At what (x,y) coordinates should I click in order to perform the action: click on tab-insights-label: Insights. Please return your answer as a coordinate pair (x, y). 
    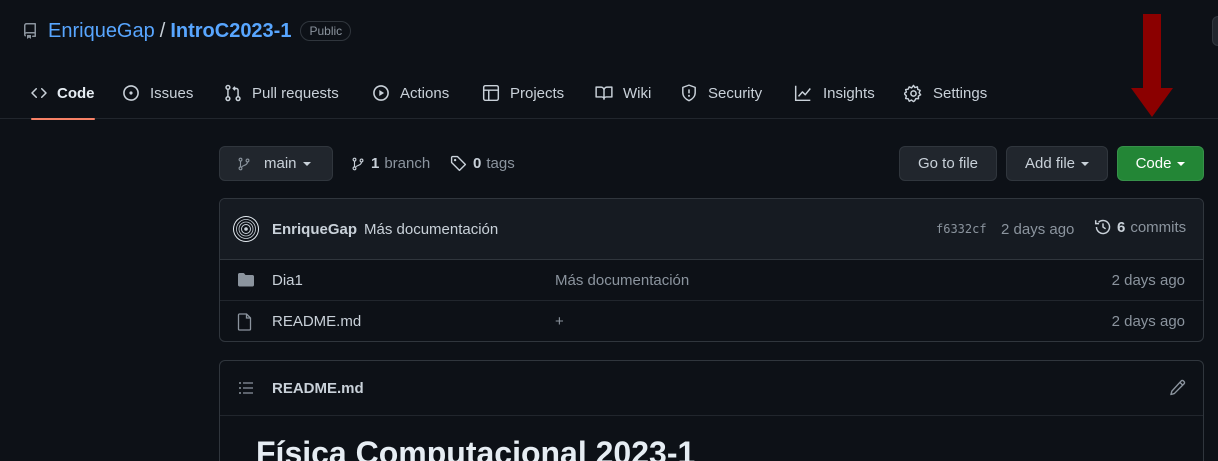
    Looking at the image, I should click on (849, 93).